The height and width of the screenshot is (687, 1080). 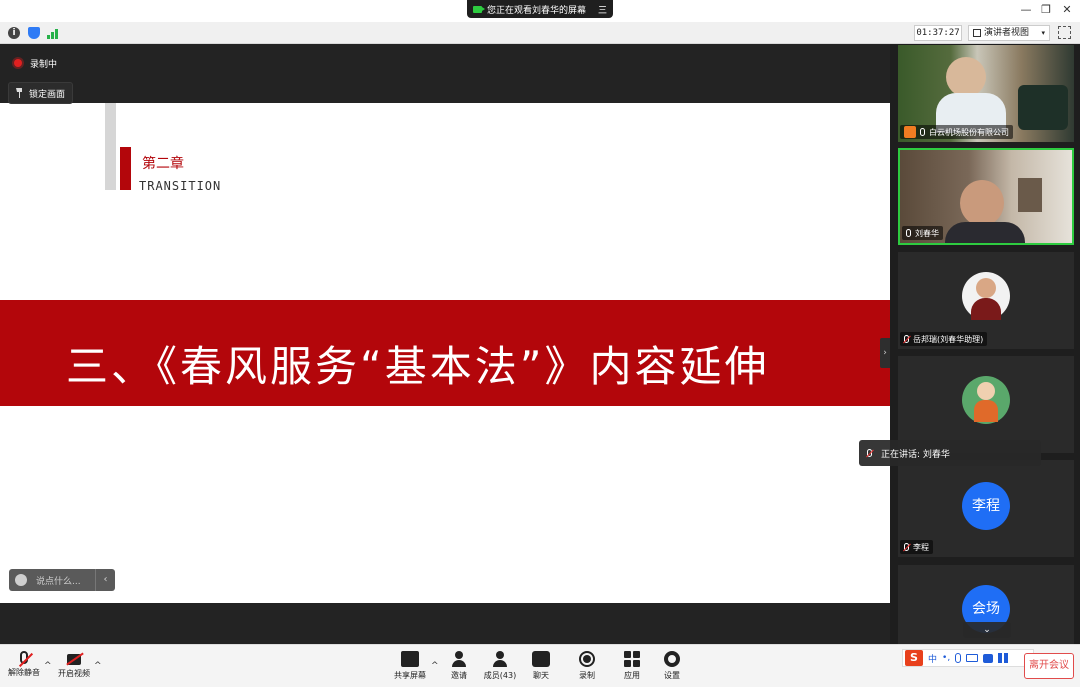 What do you see at coordinates (986, 196) in the screenshot?
I see `participant-tile-active: 刘春华` at bounding box center [986, 196].